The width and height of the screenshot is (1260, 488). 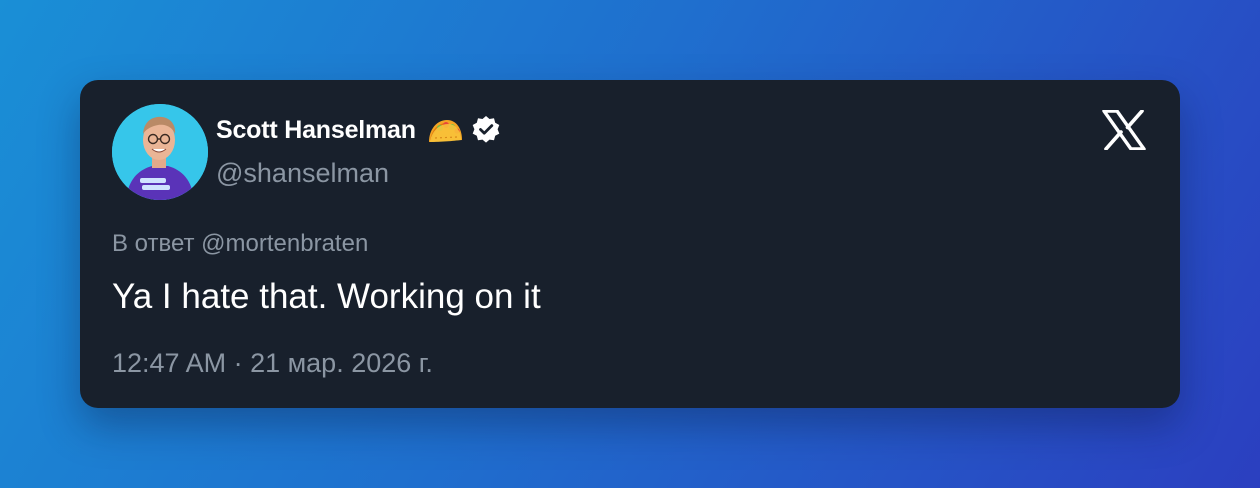 I want to click on verified-badge-icon, so click(x=486, y=130).